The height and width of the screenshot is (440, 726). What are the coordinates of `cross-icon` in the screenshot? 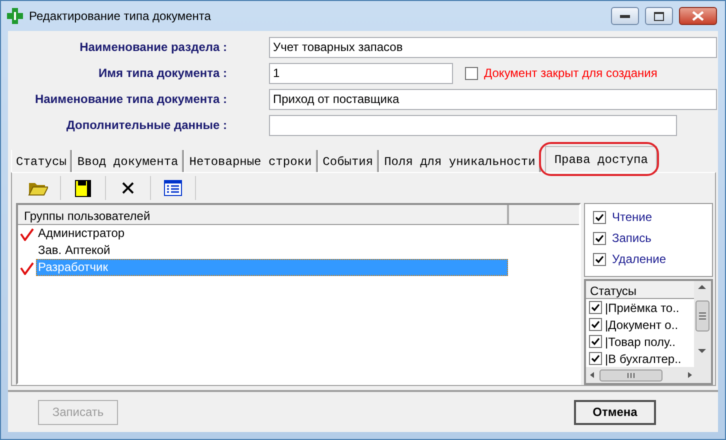 It's located at (15, 16).